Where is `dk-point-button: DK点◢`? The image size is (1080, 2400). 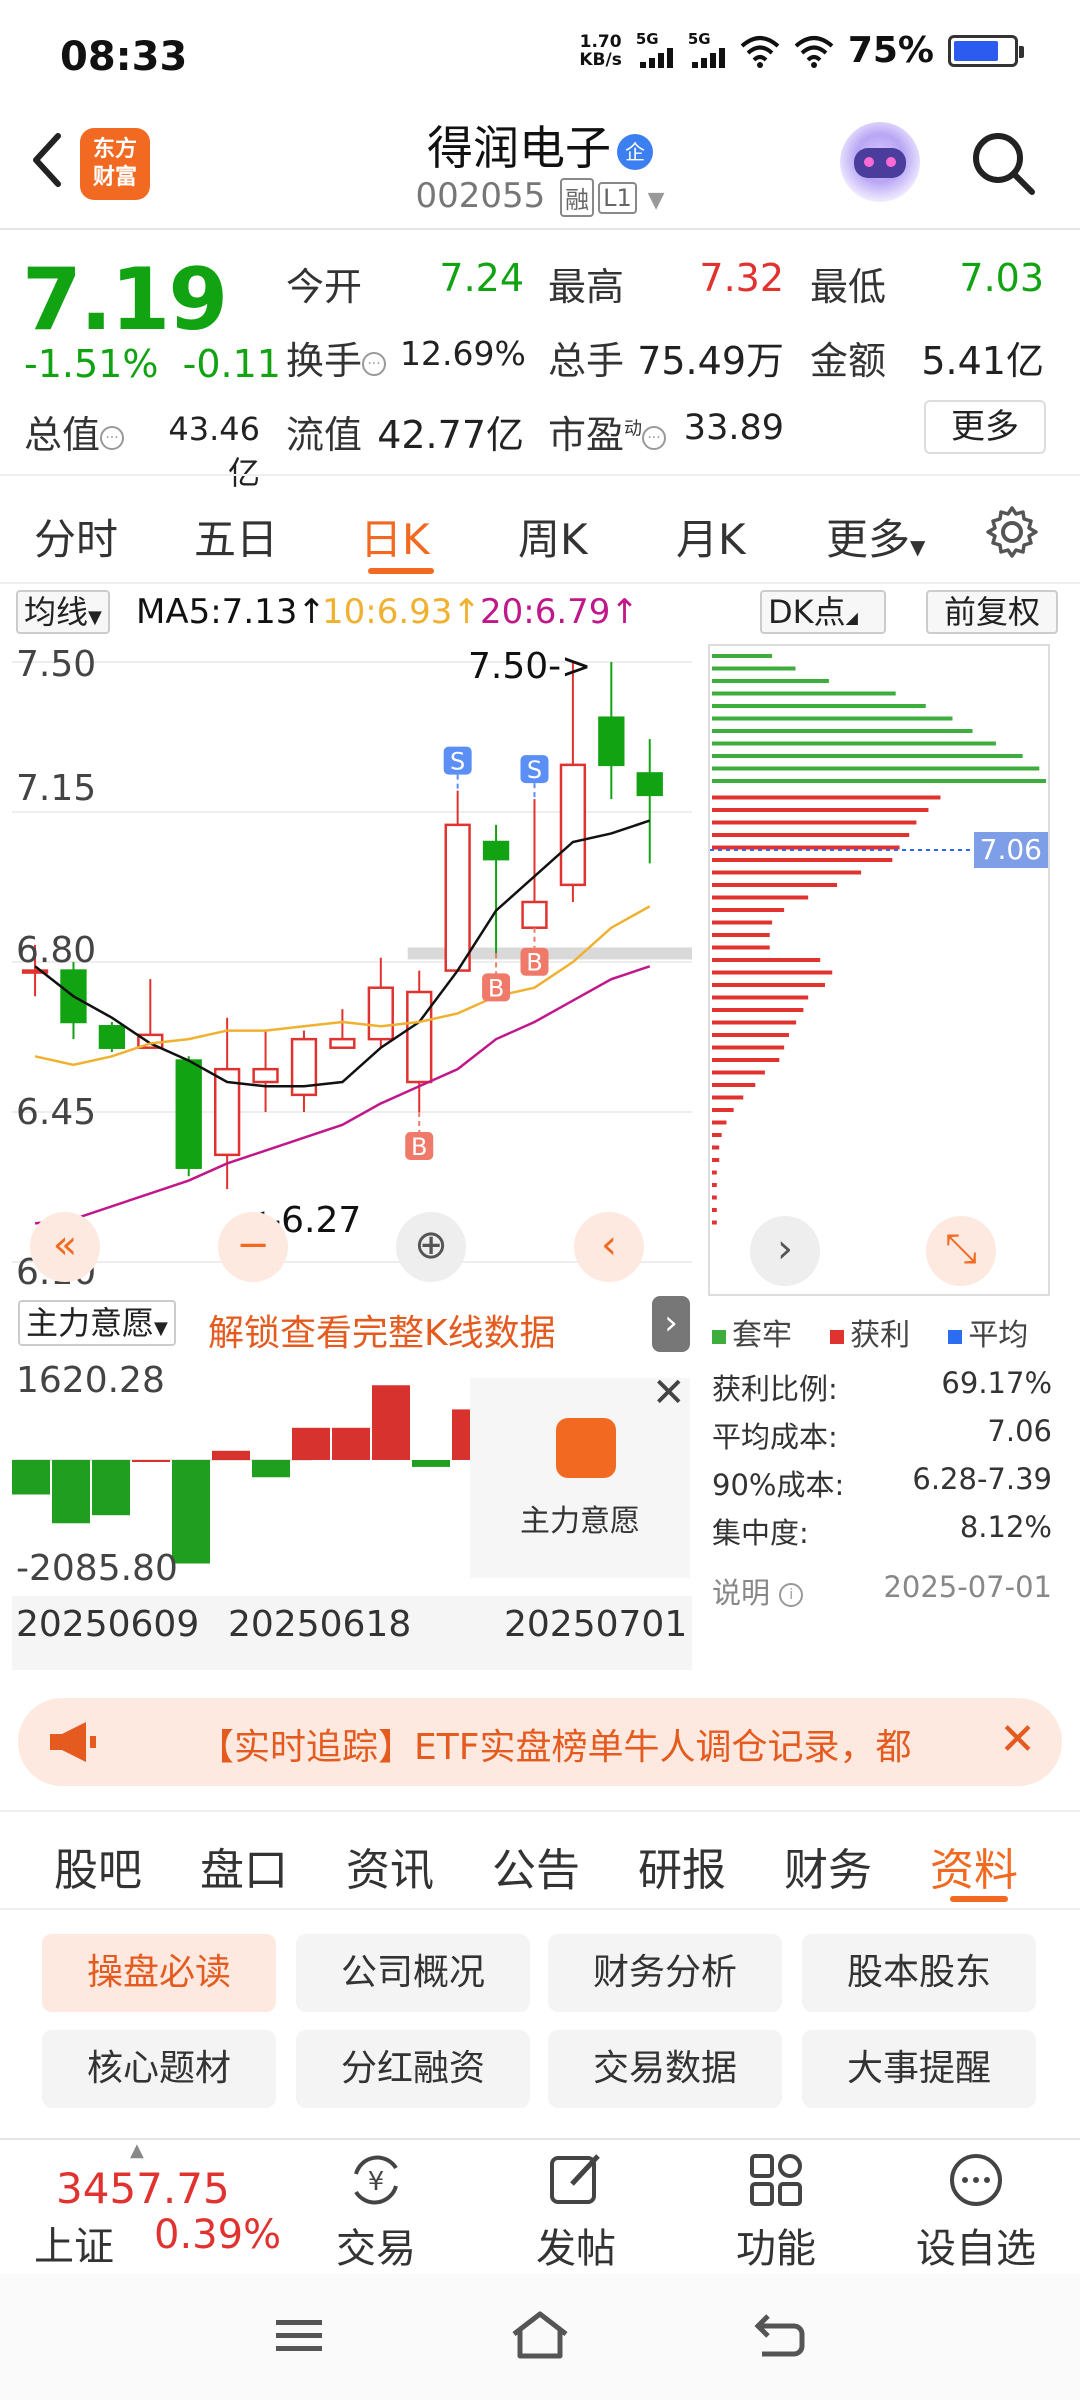 dk-point-button: DK点◢ is located at coordinates (823, 612).